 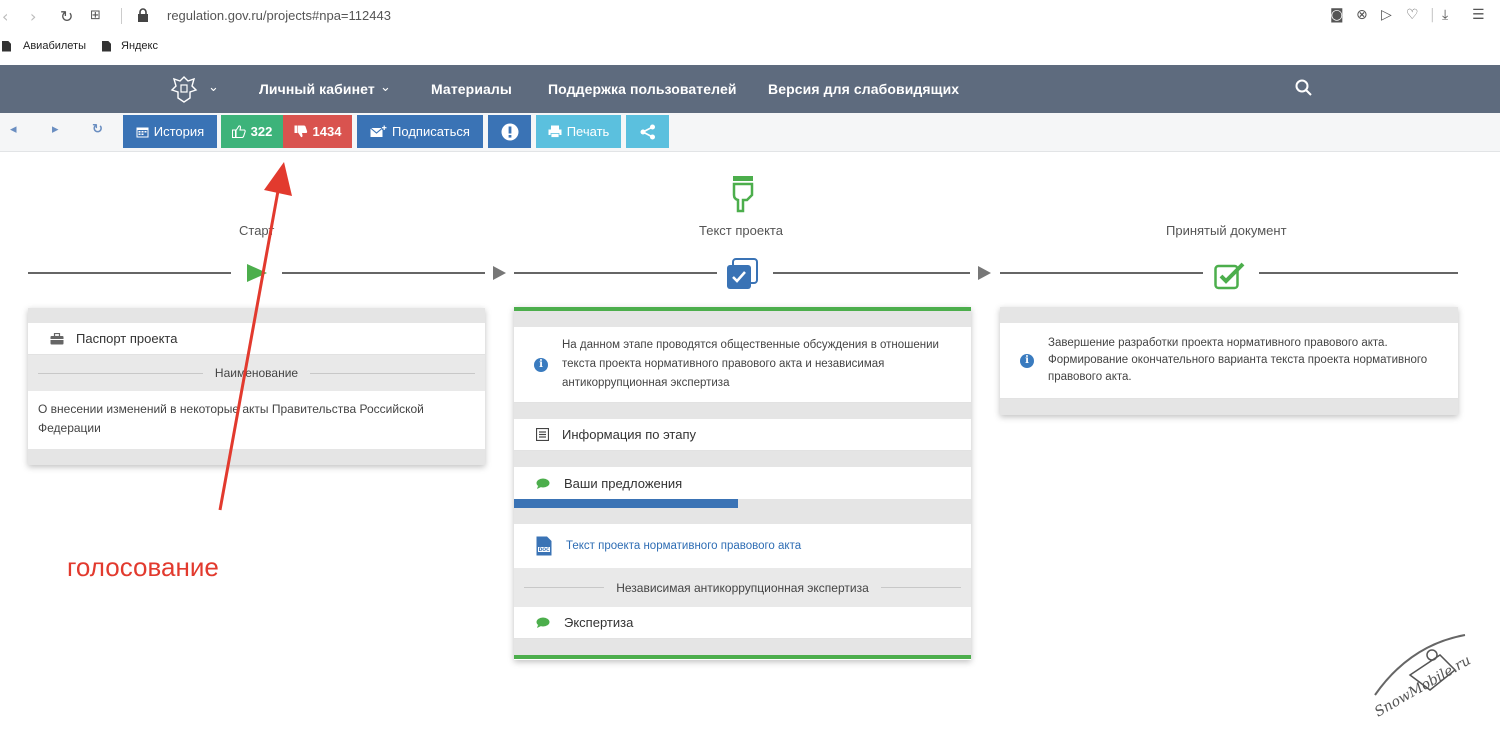 I want to click on exclamation-icon, so click(x=509, y=131).